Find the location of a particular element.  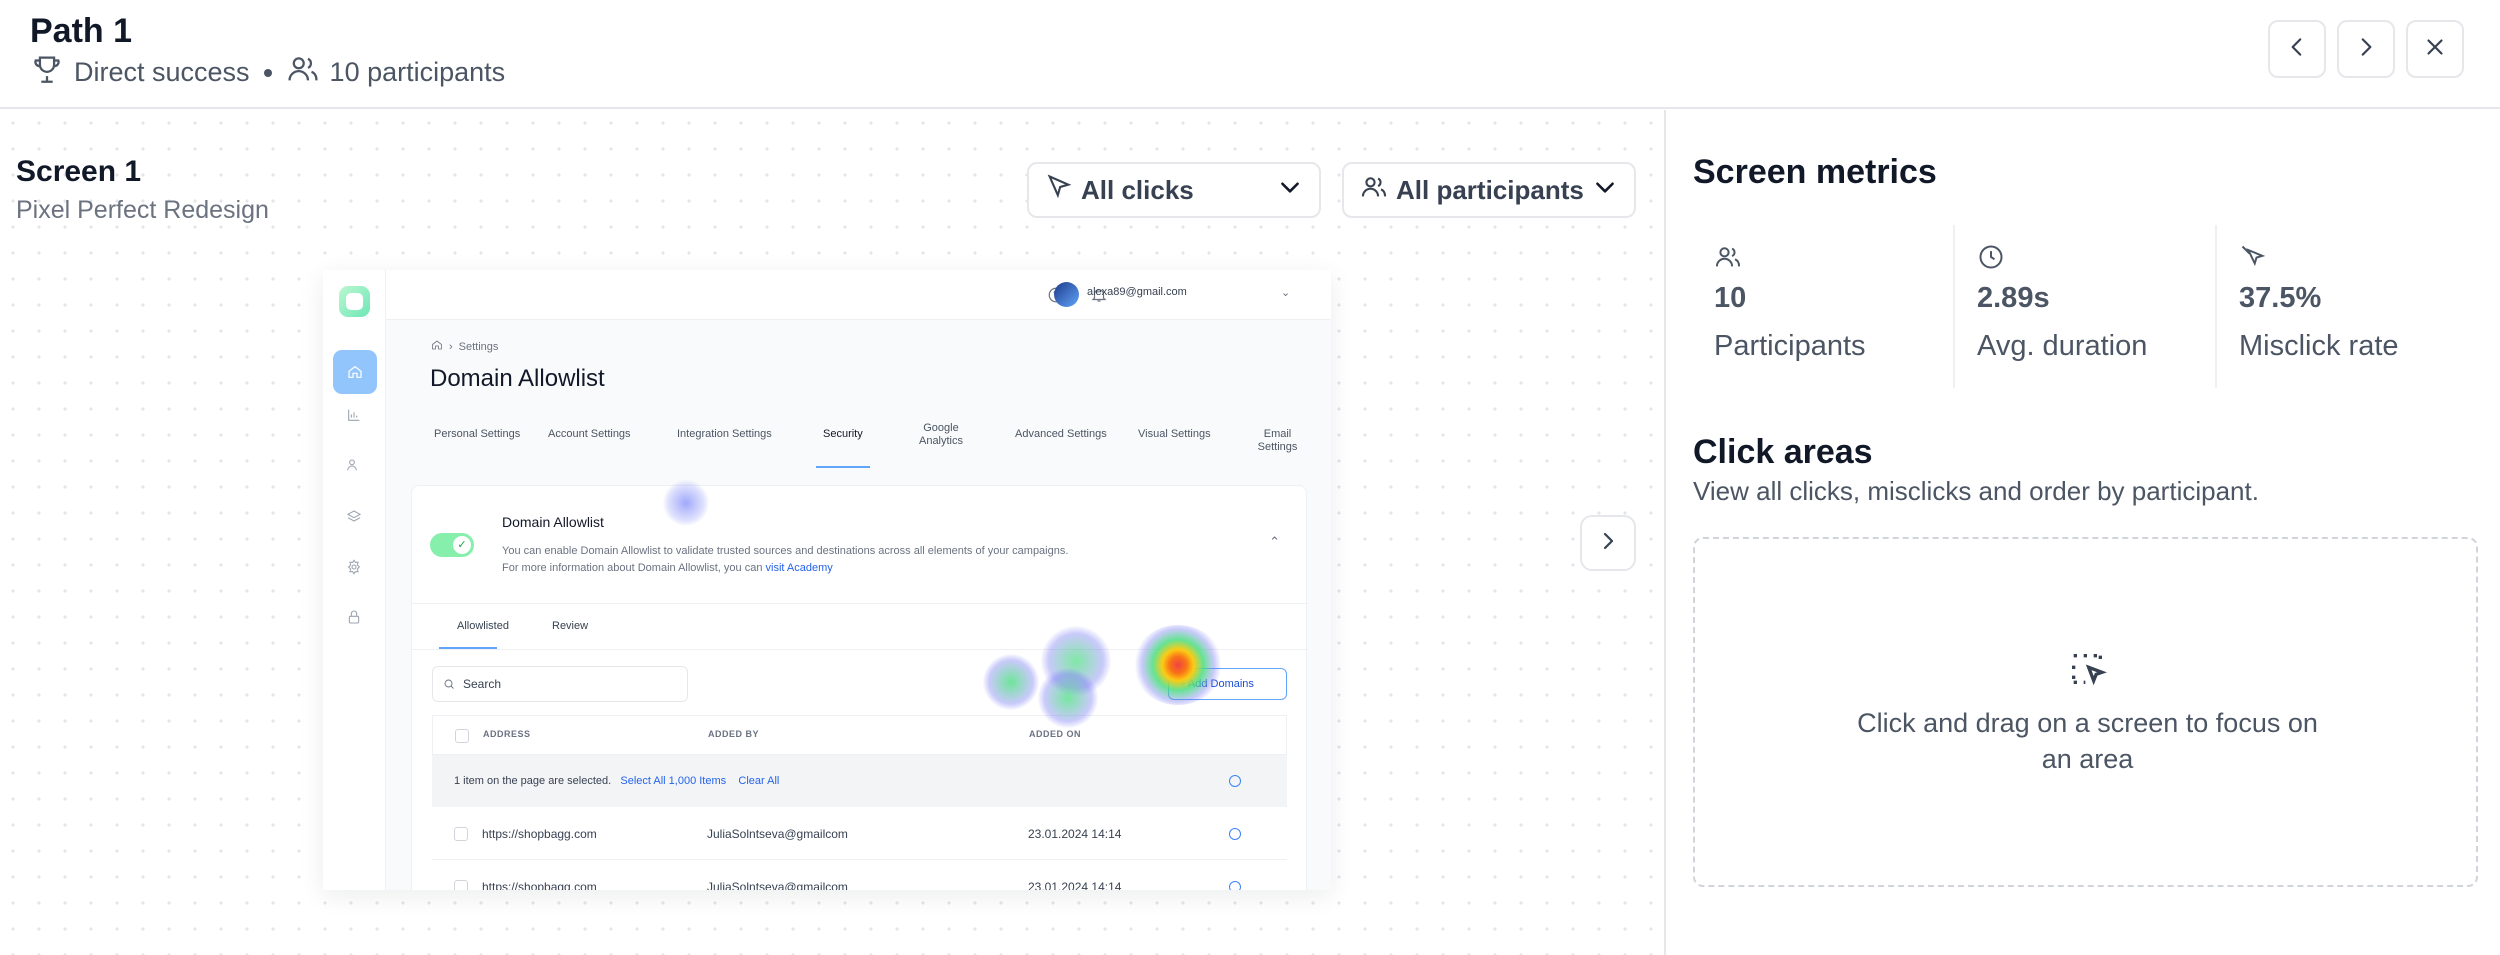

participants-filter-dropdown: All participants is located at coordinates (1489, 190).